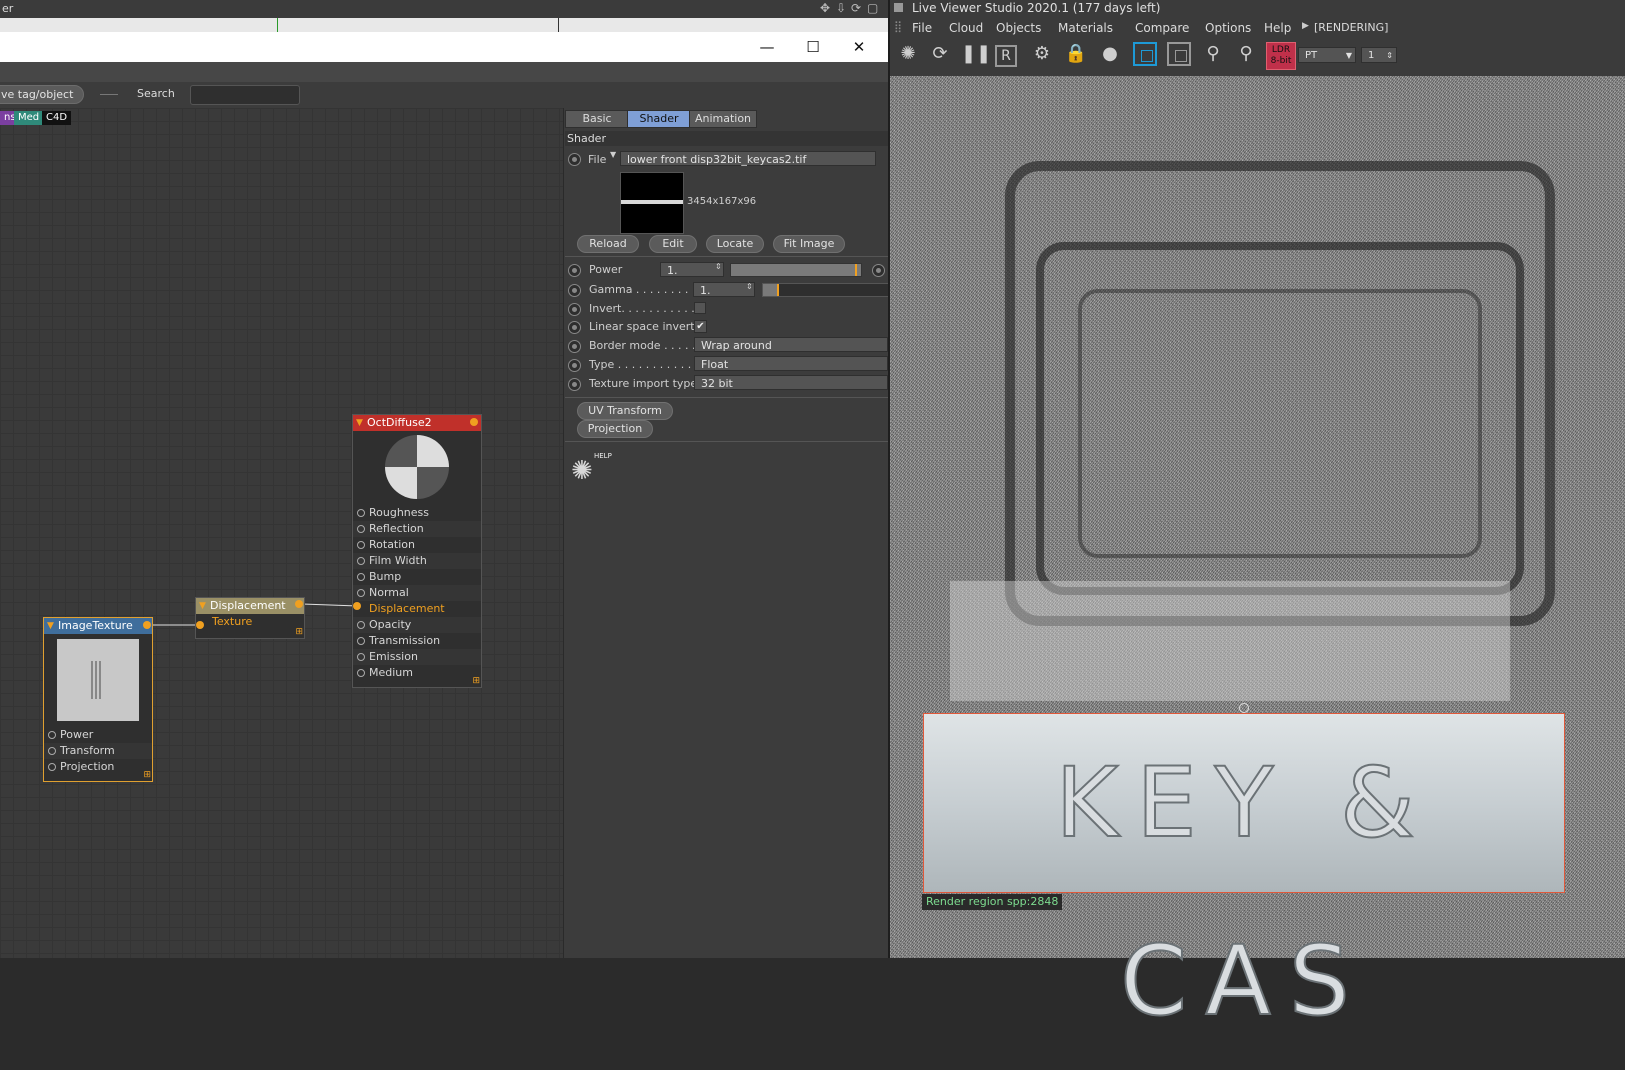 Image resolution: width=1625 pixels, height=1070 pixels. What do you see at coordinates (615, 429) in the screenshot?
I see `projection-button: Projection` at bounding box center [615, 429].